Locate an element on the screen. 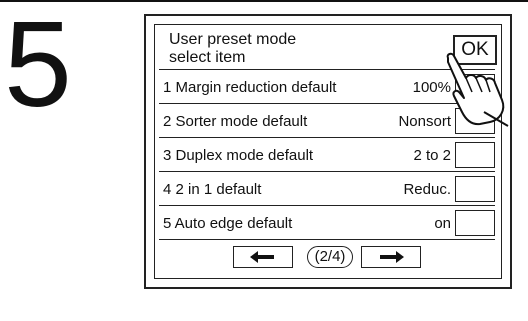  panel-title-line1: User preset mode is located at coordinates (233, 39).